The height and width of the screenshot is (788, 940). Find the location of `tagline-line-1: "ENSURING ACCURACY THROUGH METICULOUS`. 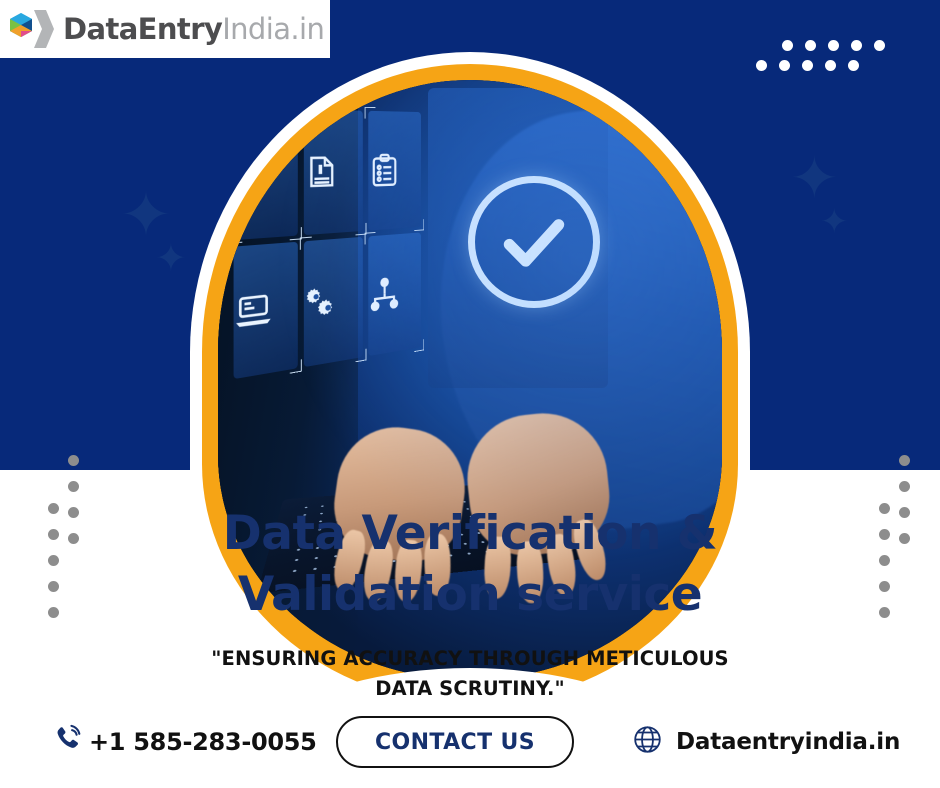

tagline-line-1: "ENSURING ACCURACY THROUGH METICULOUS is located at coordinates (470, 658).